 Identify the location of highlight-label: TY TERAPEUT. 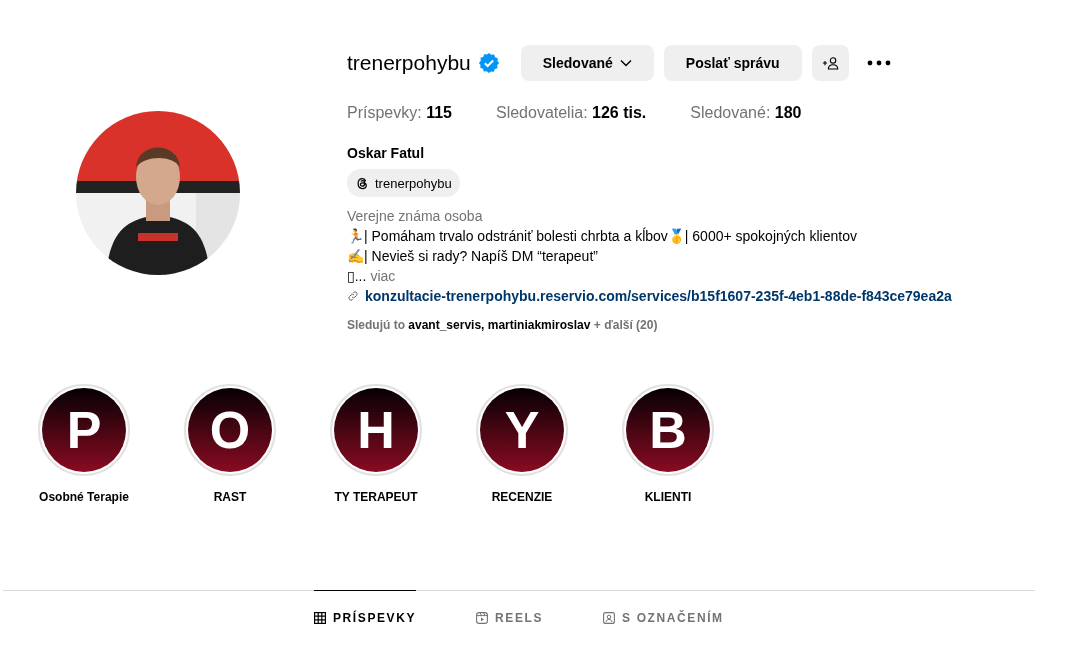
(376, 497).